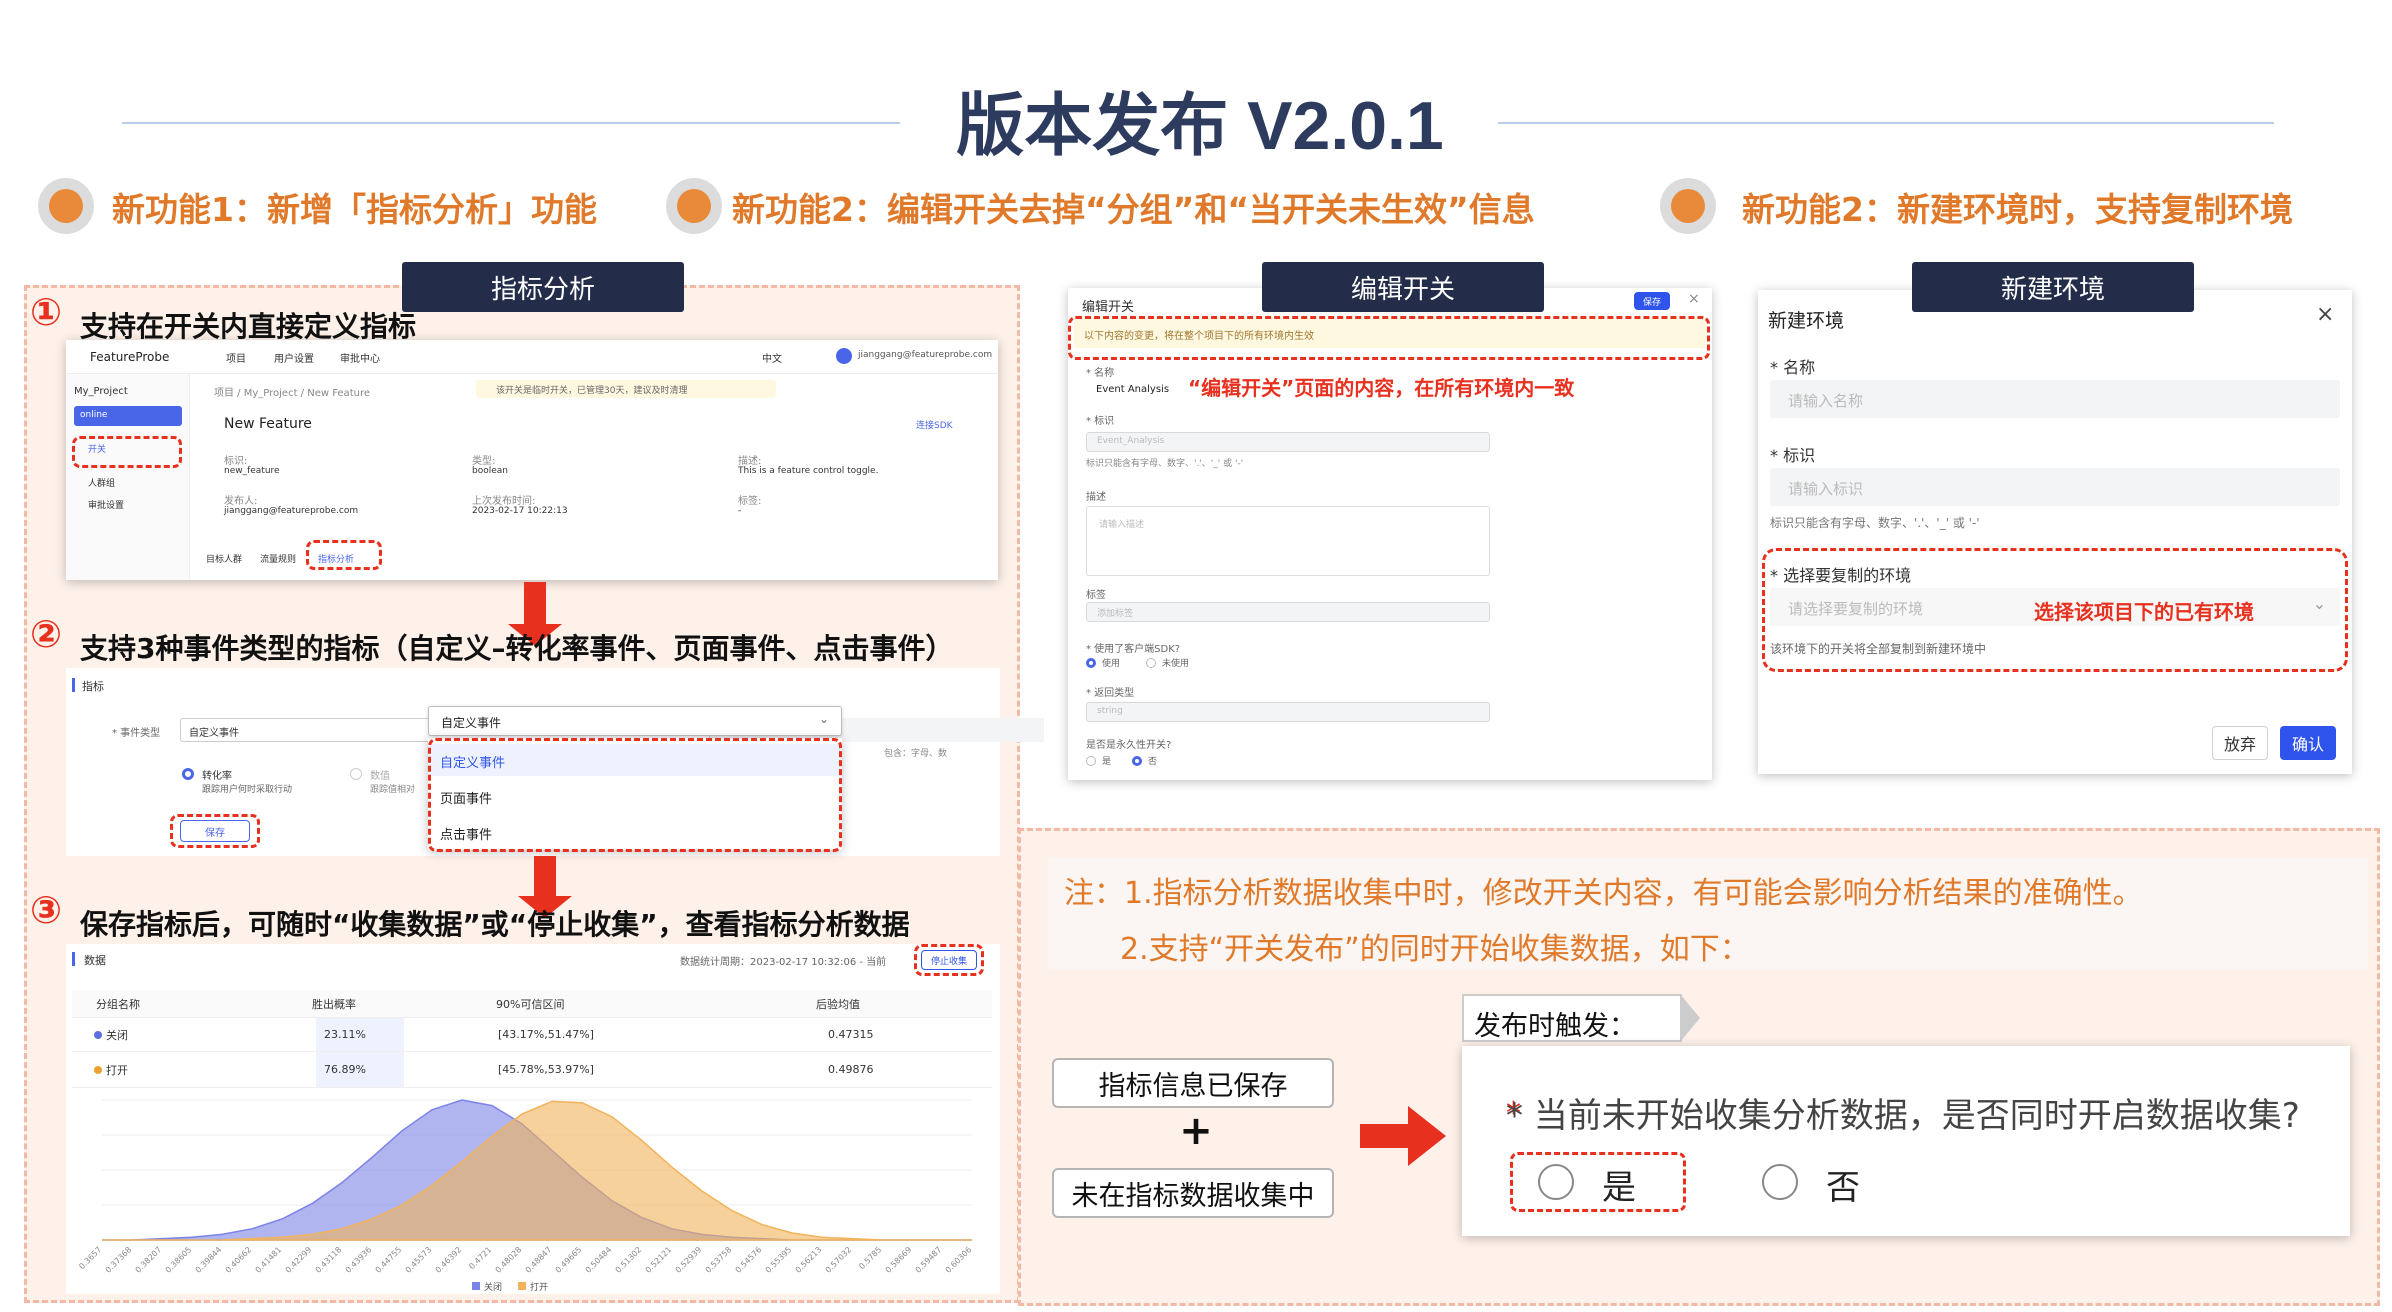 The width and height of the screenshot is (2392, 1312). Describe the element at coordinates (2017, 209) in the screenshot. I see `feature-text-3: 新功能2：新建环境时，支持复制环境` at that location.